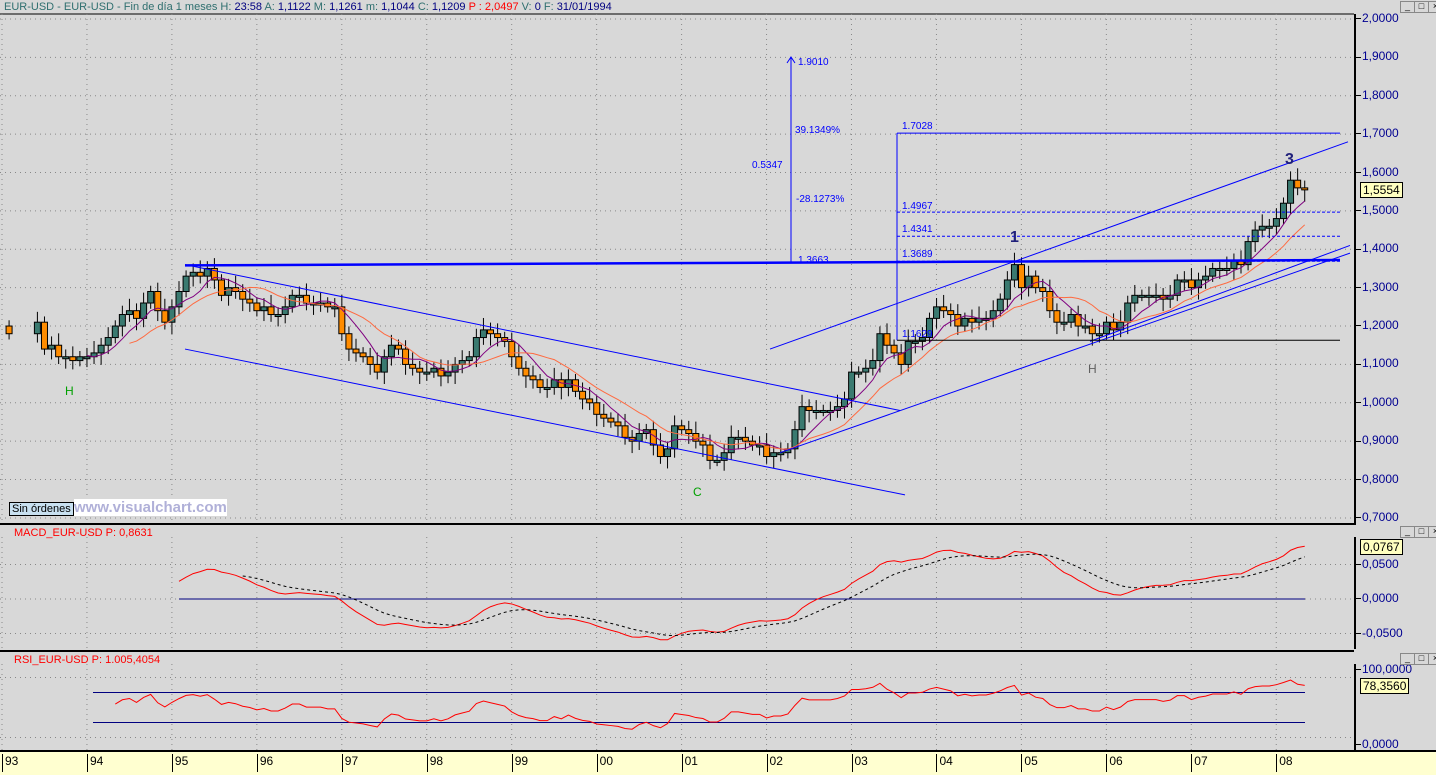 Image resolution: width=1436 pixels, height=775 pixels. I want to click on axis-tick: 0,0500, so click(1377, 564).